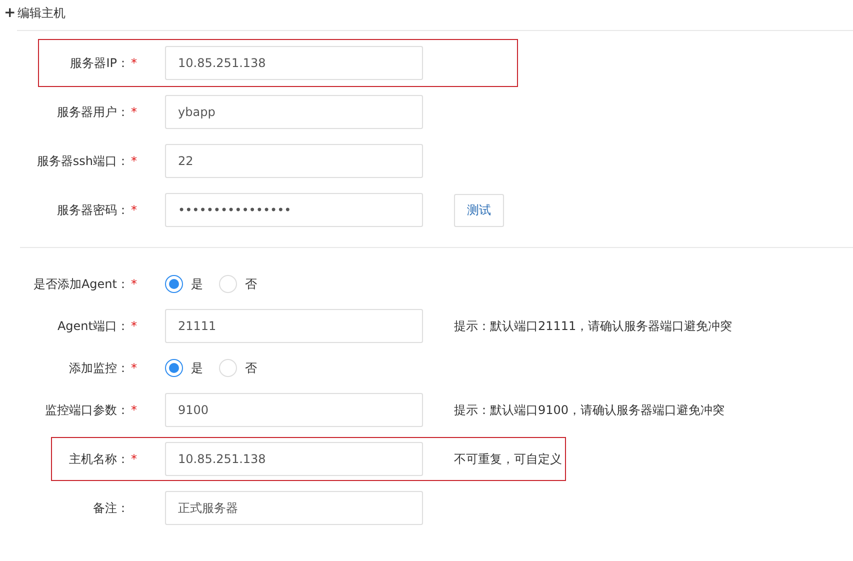 Image resolution: width=853 pixels, height=561 pixels. Describe the element at coordinates (294, 326) in the screenshot. I see `input-field: 21111` at that location.